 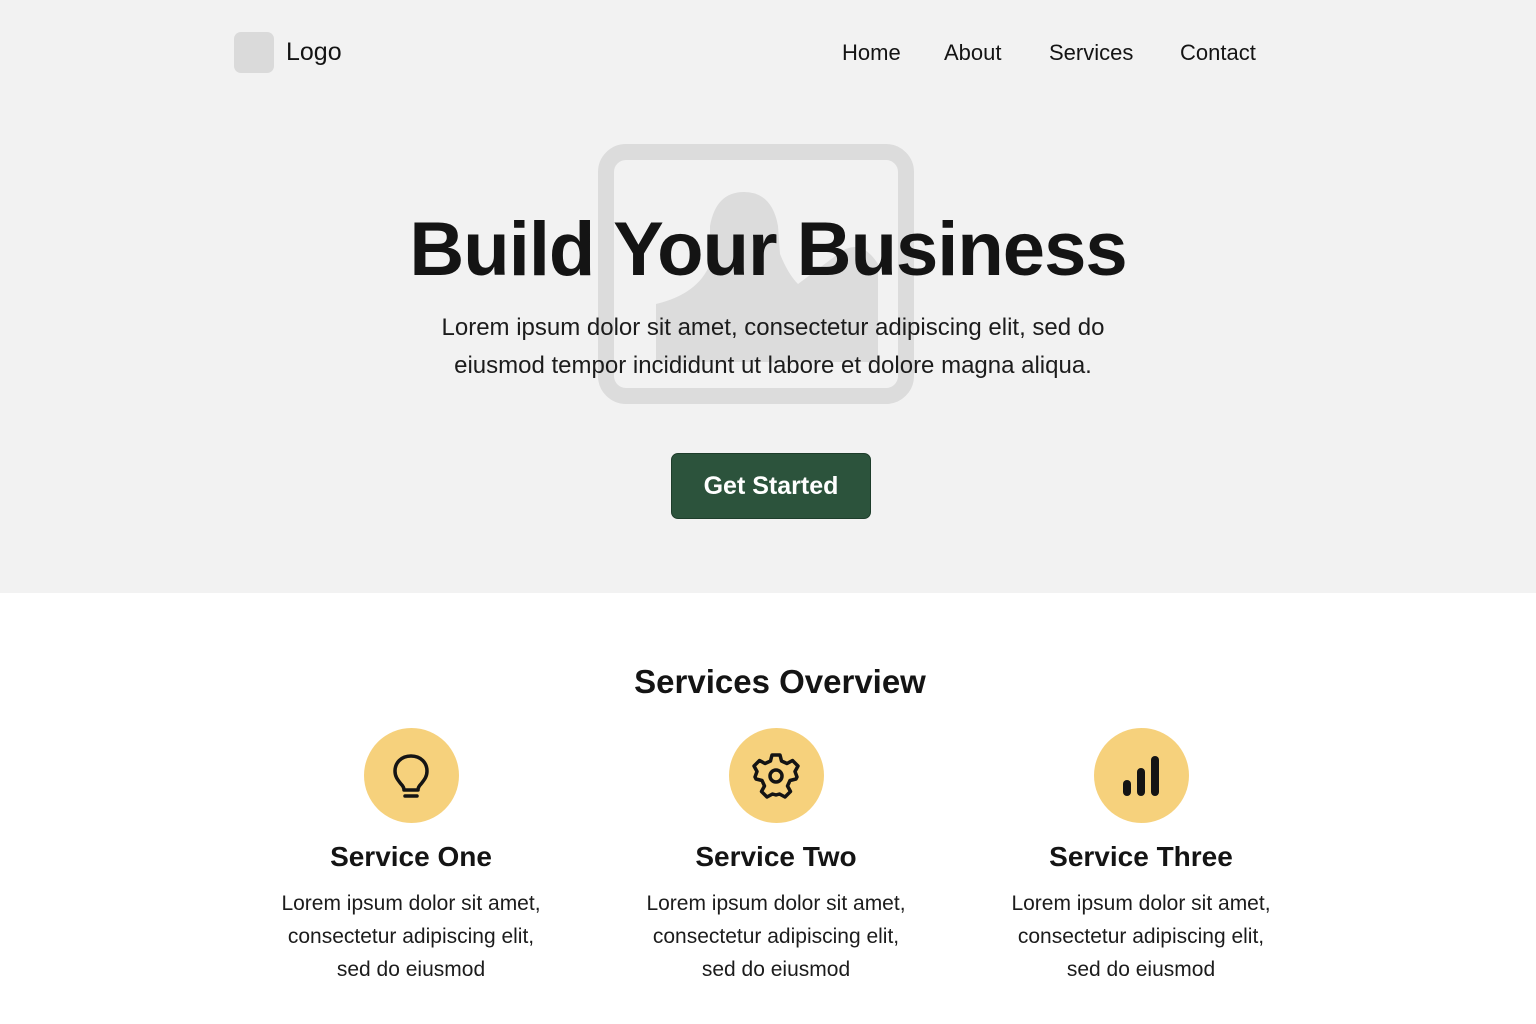 I want to click on nav-about-link: About, so click(x=973, y=53).